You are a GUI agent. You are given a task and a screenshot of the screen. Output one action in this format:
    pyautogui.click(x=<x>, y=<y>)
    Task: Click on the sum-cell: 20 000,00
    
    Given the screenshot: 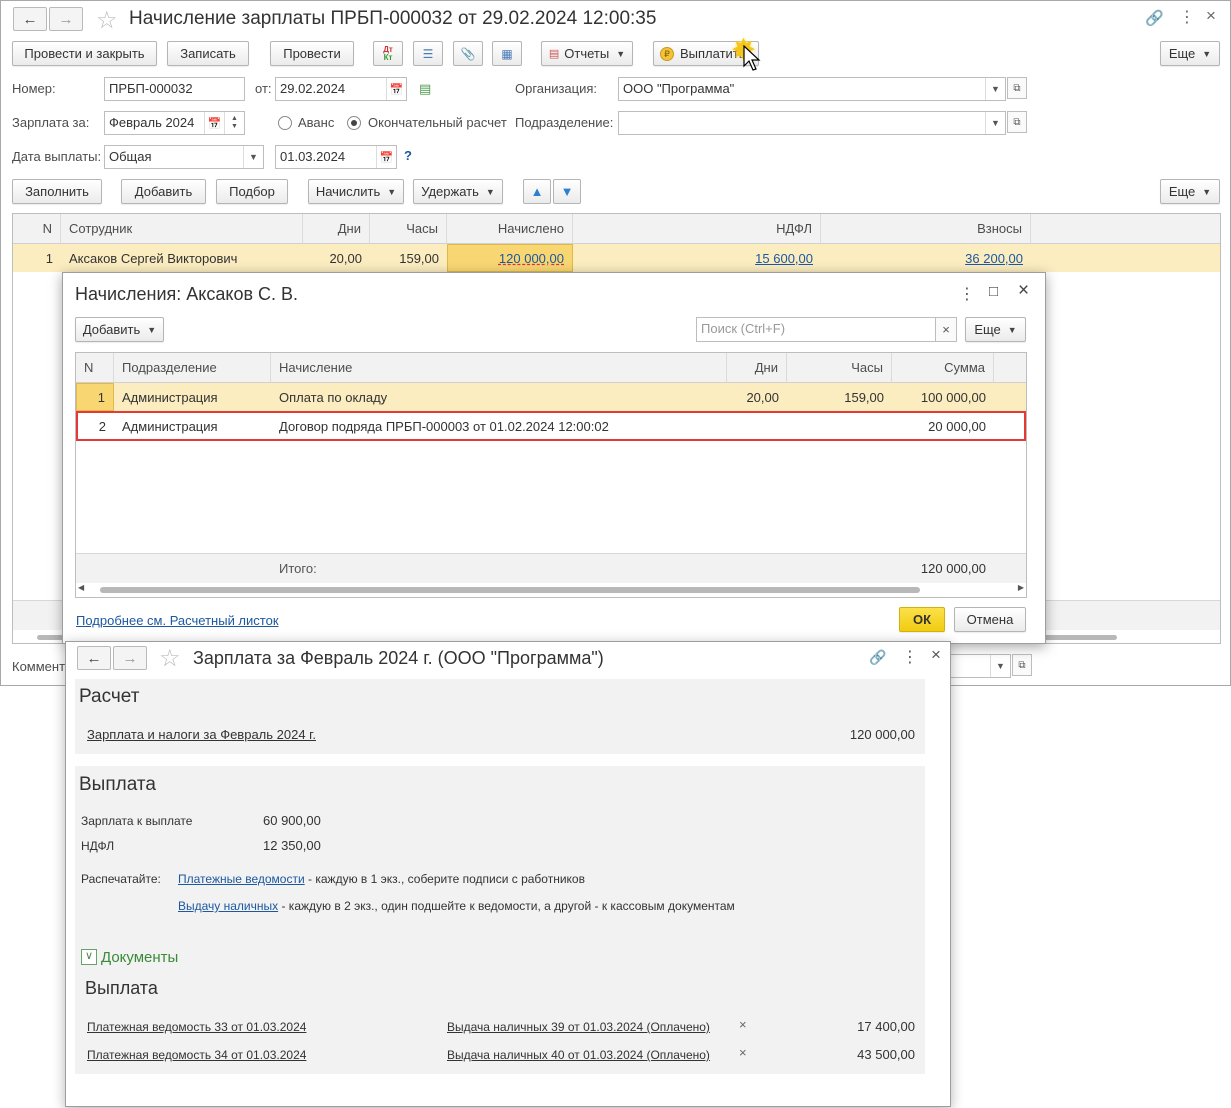 What is the action you would take?
    pyautogui.click(x=943, y=426)
    